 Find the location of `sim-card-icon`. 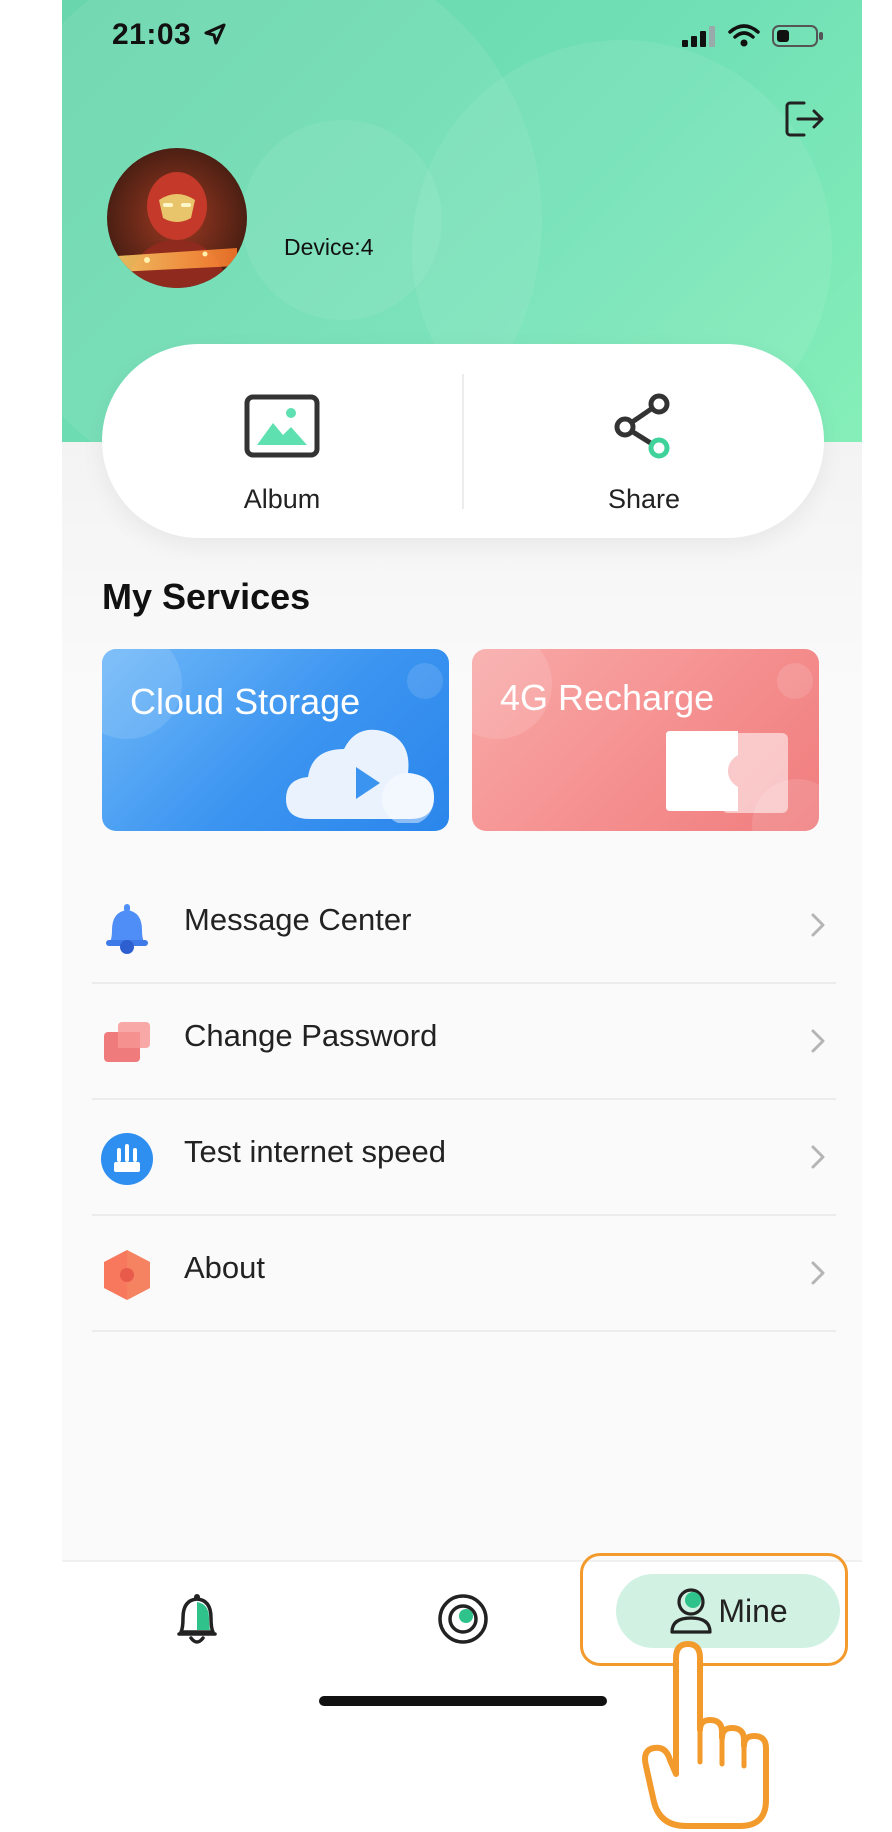

sim-card-icon is located at coordinates (727, 772).